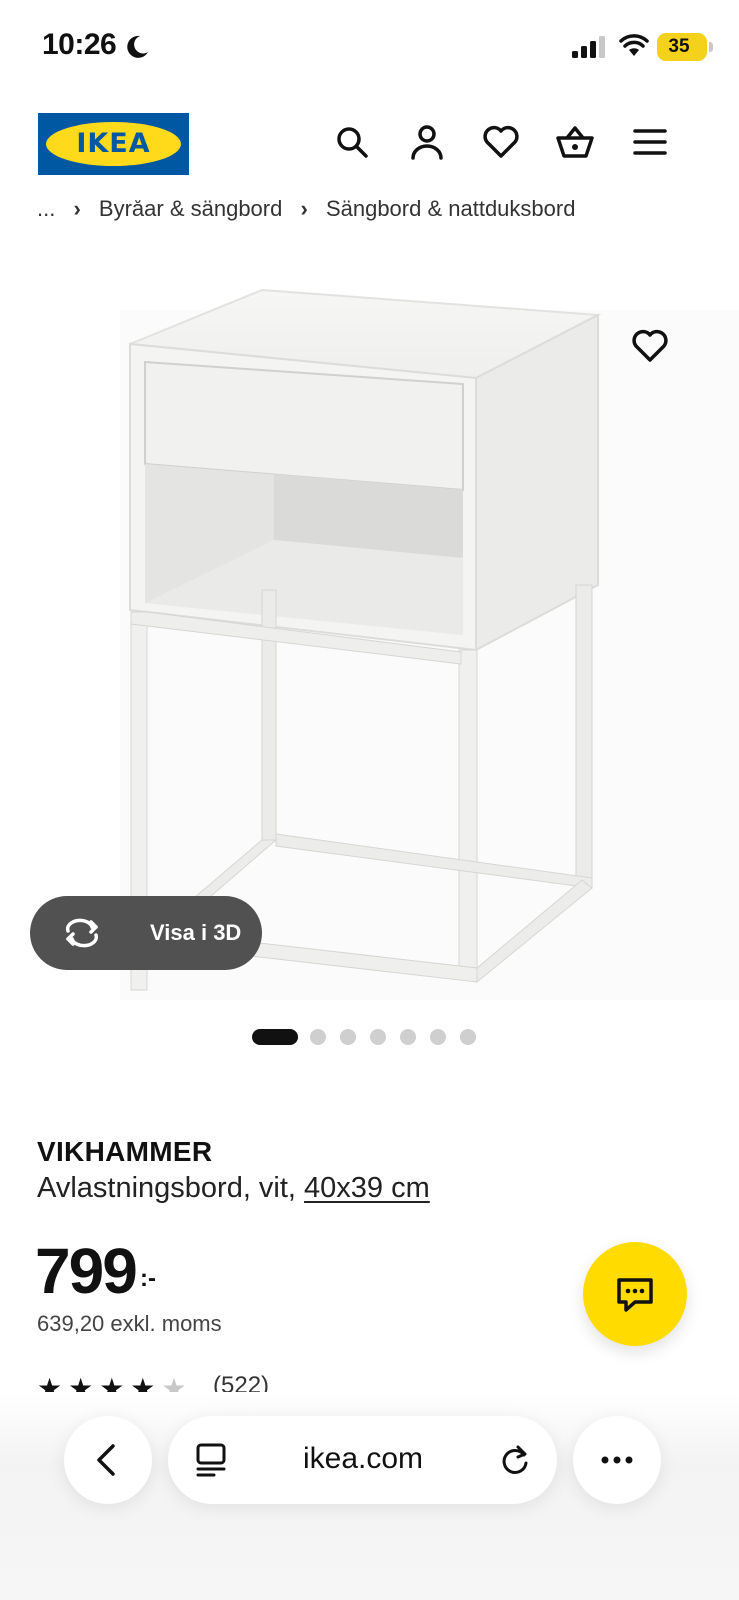  Describe the element at coordinates (588, 47) in the screenshot. I see `cellular-signal-icon` at that location.